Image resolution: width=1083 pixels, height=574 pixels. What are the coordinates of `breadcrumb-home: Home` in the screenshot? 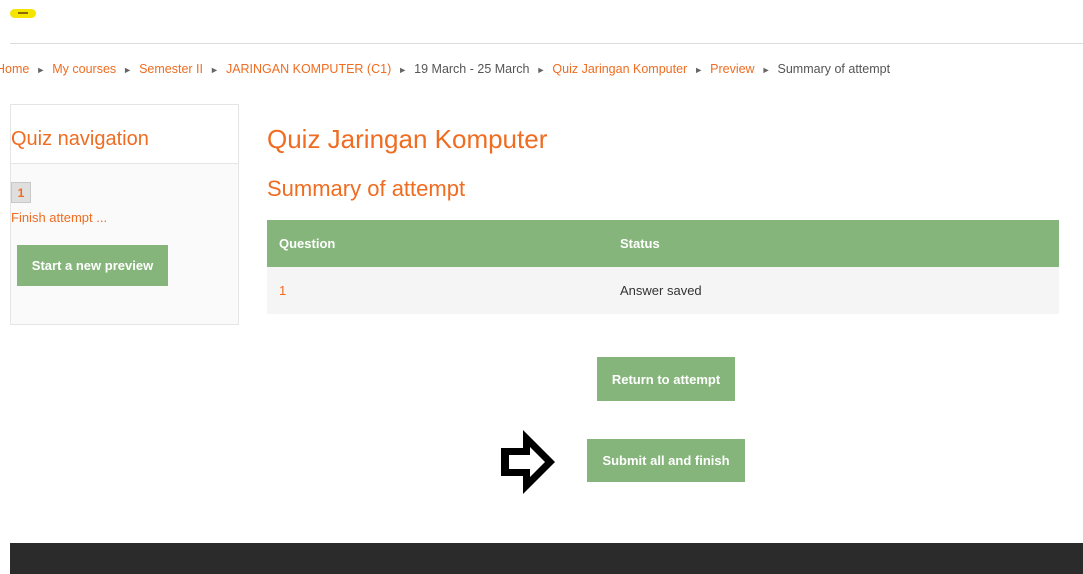 It's located at (14, 69).